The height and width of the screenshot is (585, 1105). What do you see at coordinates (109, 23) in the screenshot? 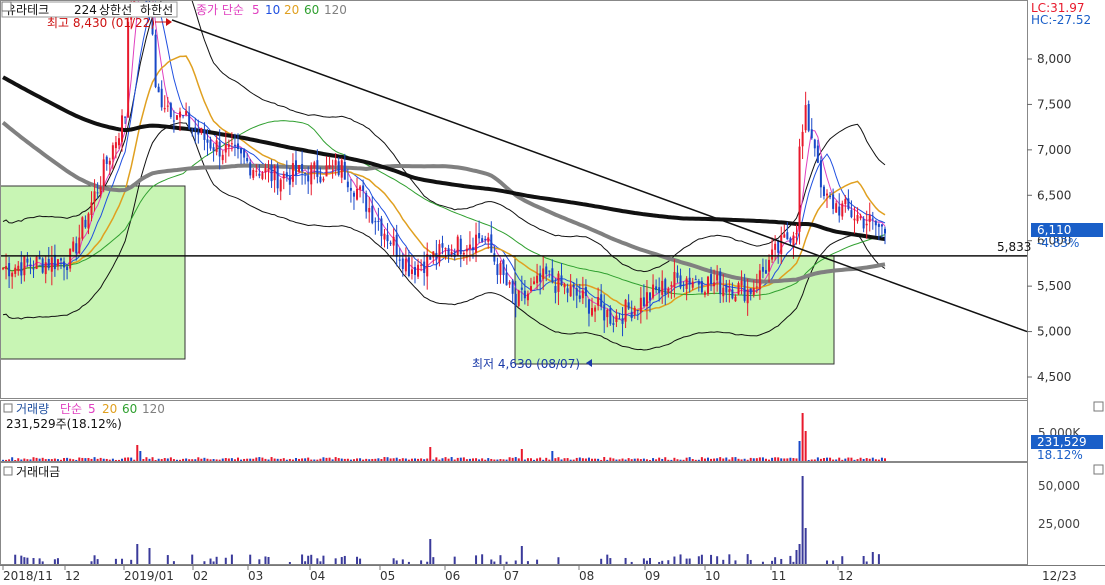
I see `high-annotation: 최고 8,430 (01/22)` at bounding box center [109, 23].